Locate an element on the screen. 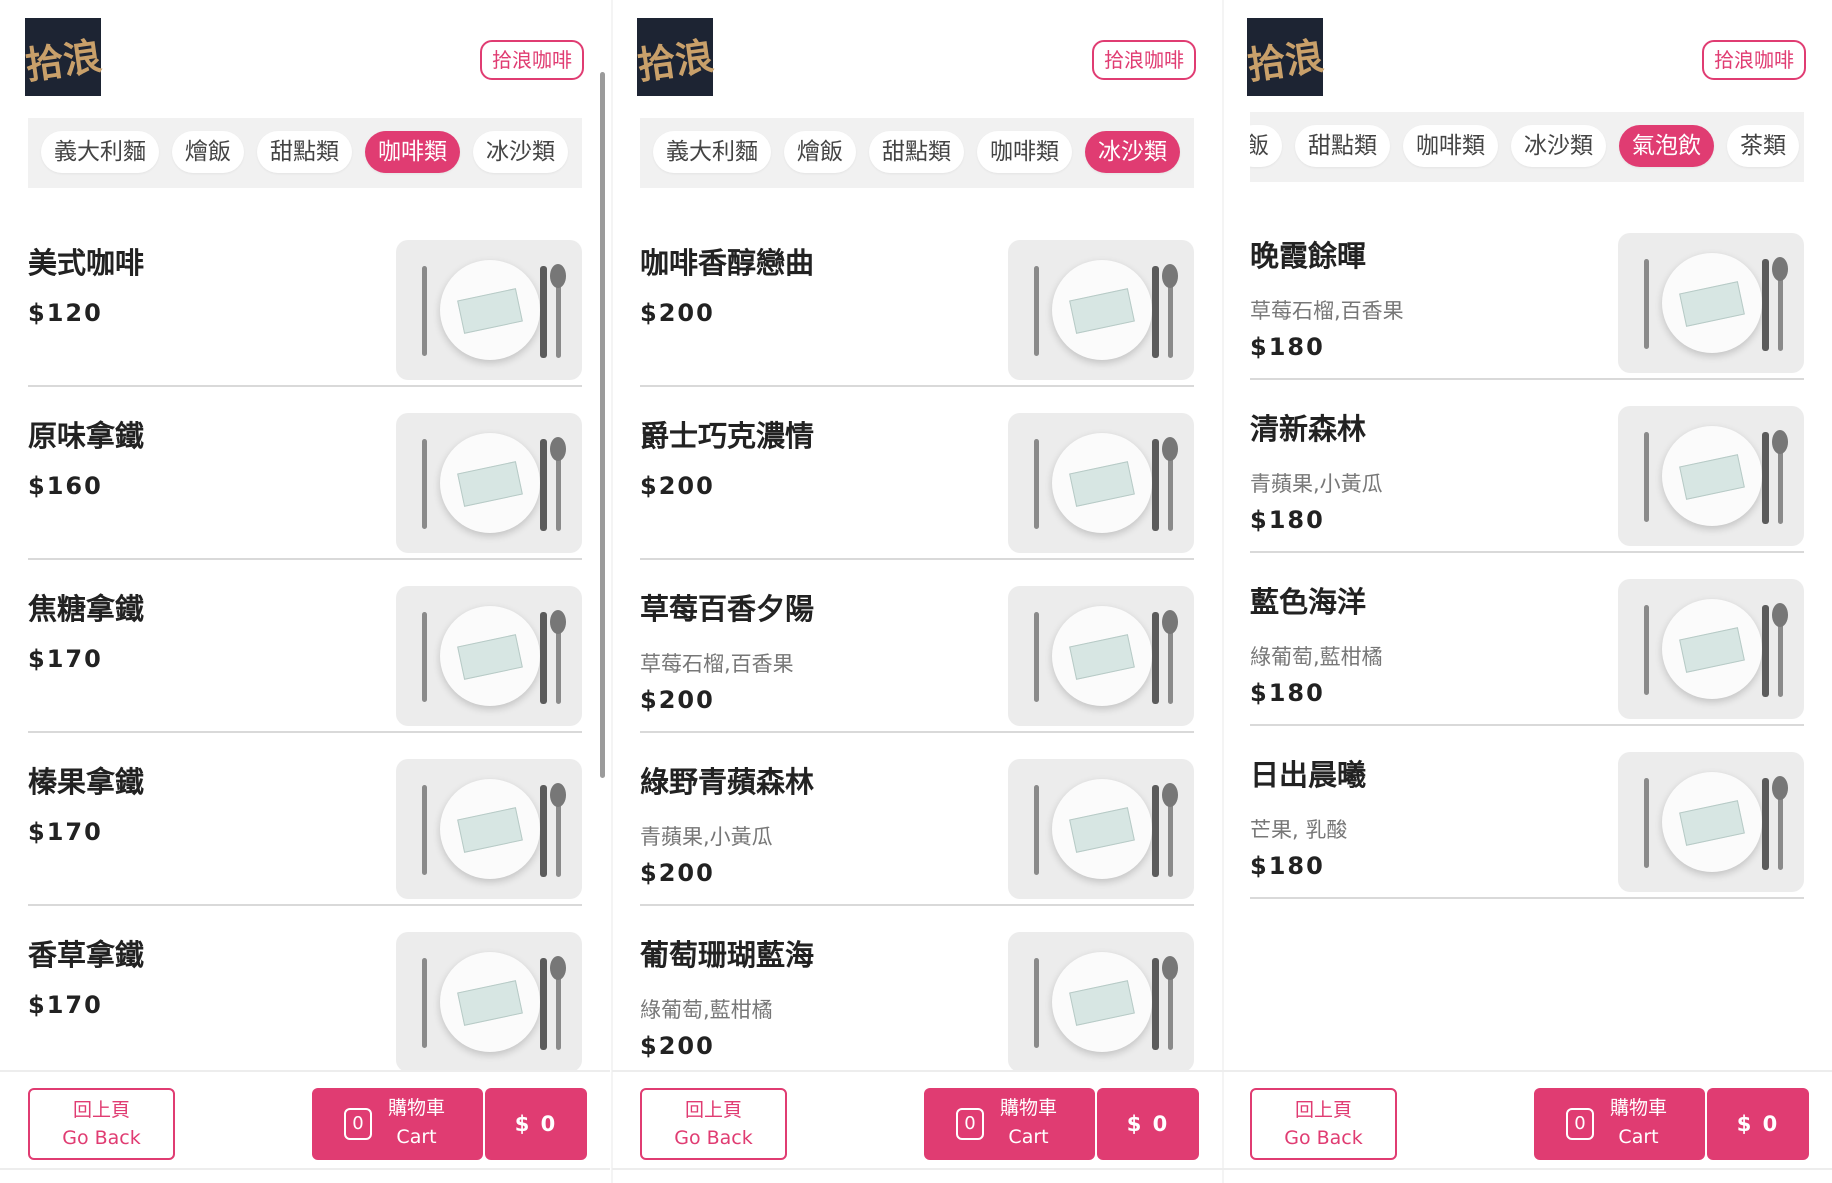 The height and width of the screenshot is (1183, 1832). cart-label: 購物車 Cart is located at coordinates (1028, 1123).